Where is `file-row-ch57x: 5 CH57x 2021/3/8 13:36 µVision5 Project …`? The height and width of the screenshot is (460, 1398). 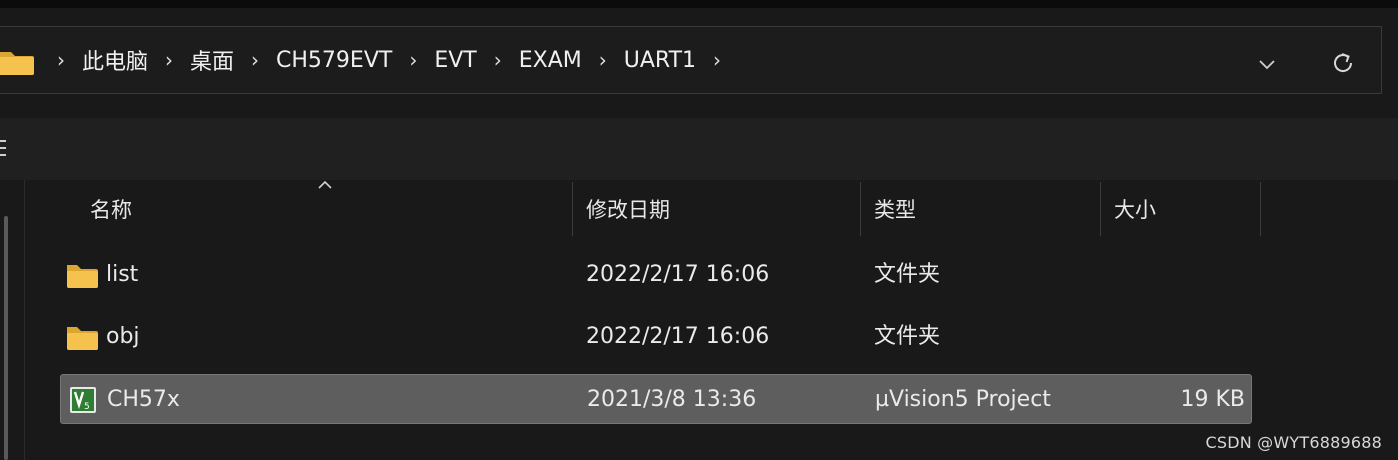 file-row-ch57x: 5 CH57x 2021/3/8 13:36 µVision5 Project … is located at coordinates (656, 399).